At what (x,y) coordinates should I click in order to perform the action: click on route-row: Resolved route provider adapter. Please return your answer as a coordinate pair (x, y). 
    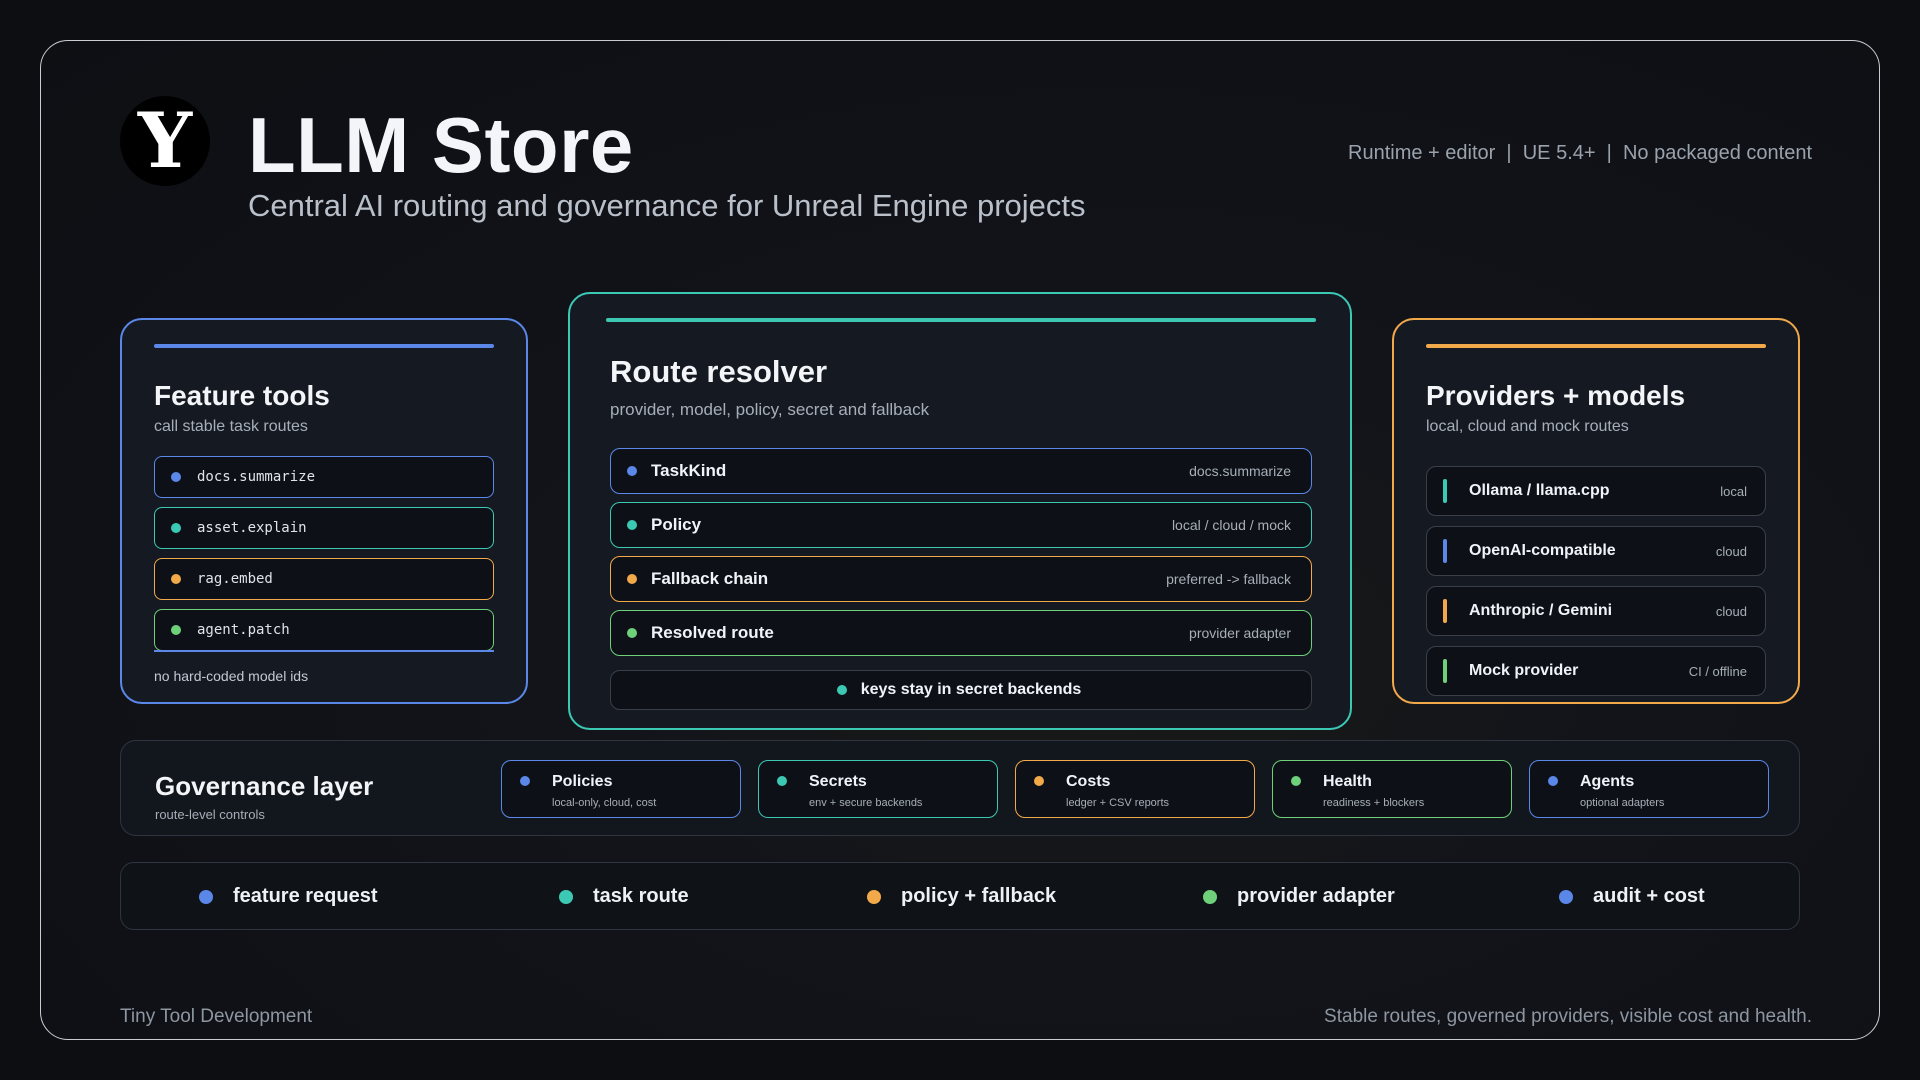
    Looking at the image, I should click on (961, 633).